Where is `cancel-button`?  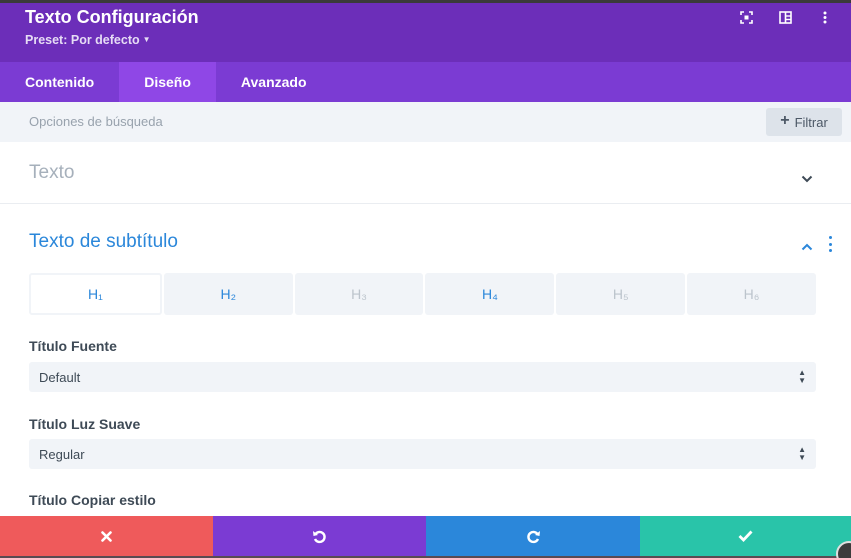 cancel-button is located at coordinates (106, 536).